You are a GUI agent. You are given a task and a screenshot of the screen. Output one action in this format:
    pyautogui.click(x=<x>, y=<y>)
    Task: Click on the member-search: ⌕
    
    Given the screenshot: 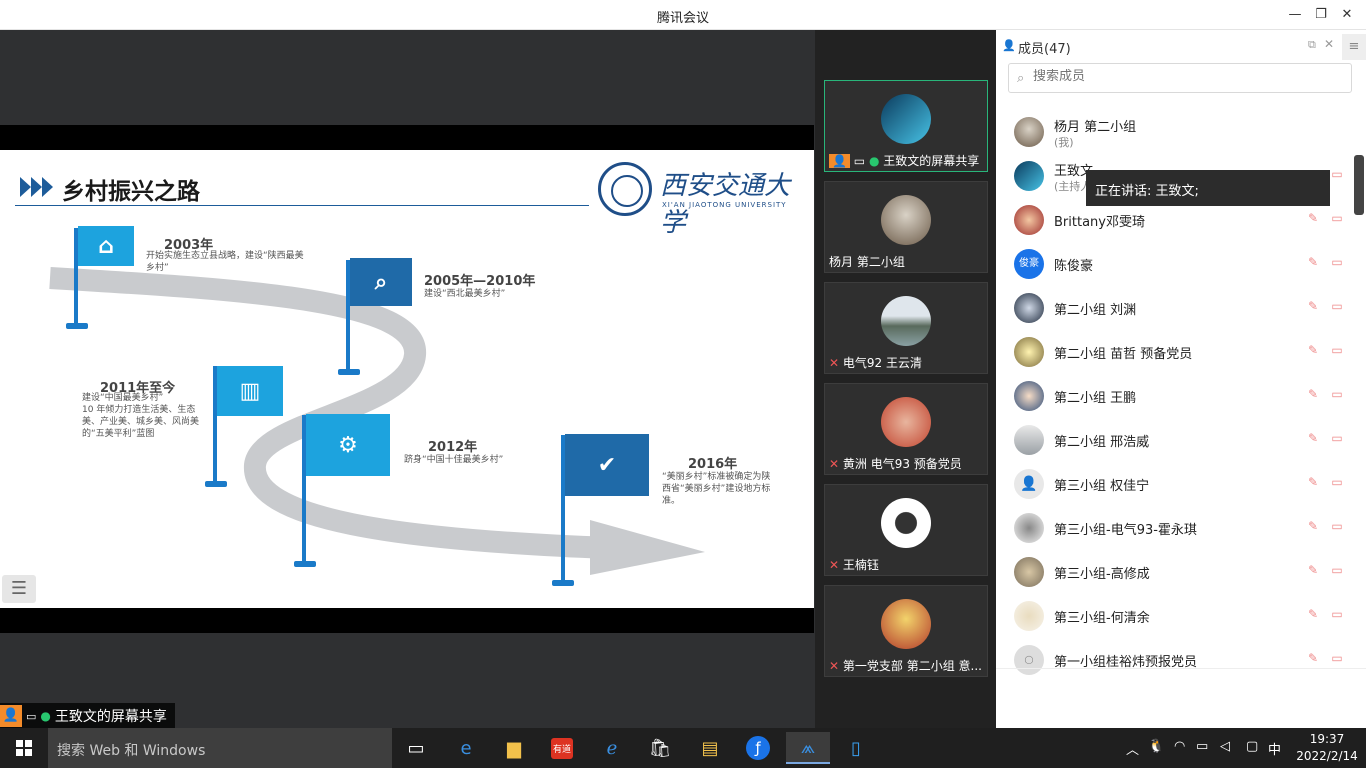 What is the action you would take?
    pyautogui.click(x=1180, y=78)
    